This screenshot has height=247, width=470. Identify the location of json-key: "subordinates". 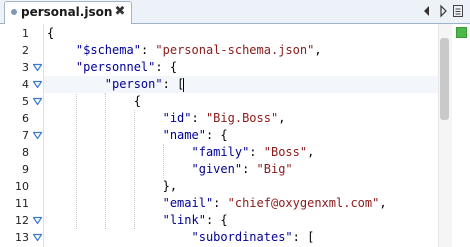
(242, 237).